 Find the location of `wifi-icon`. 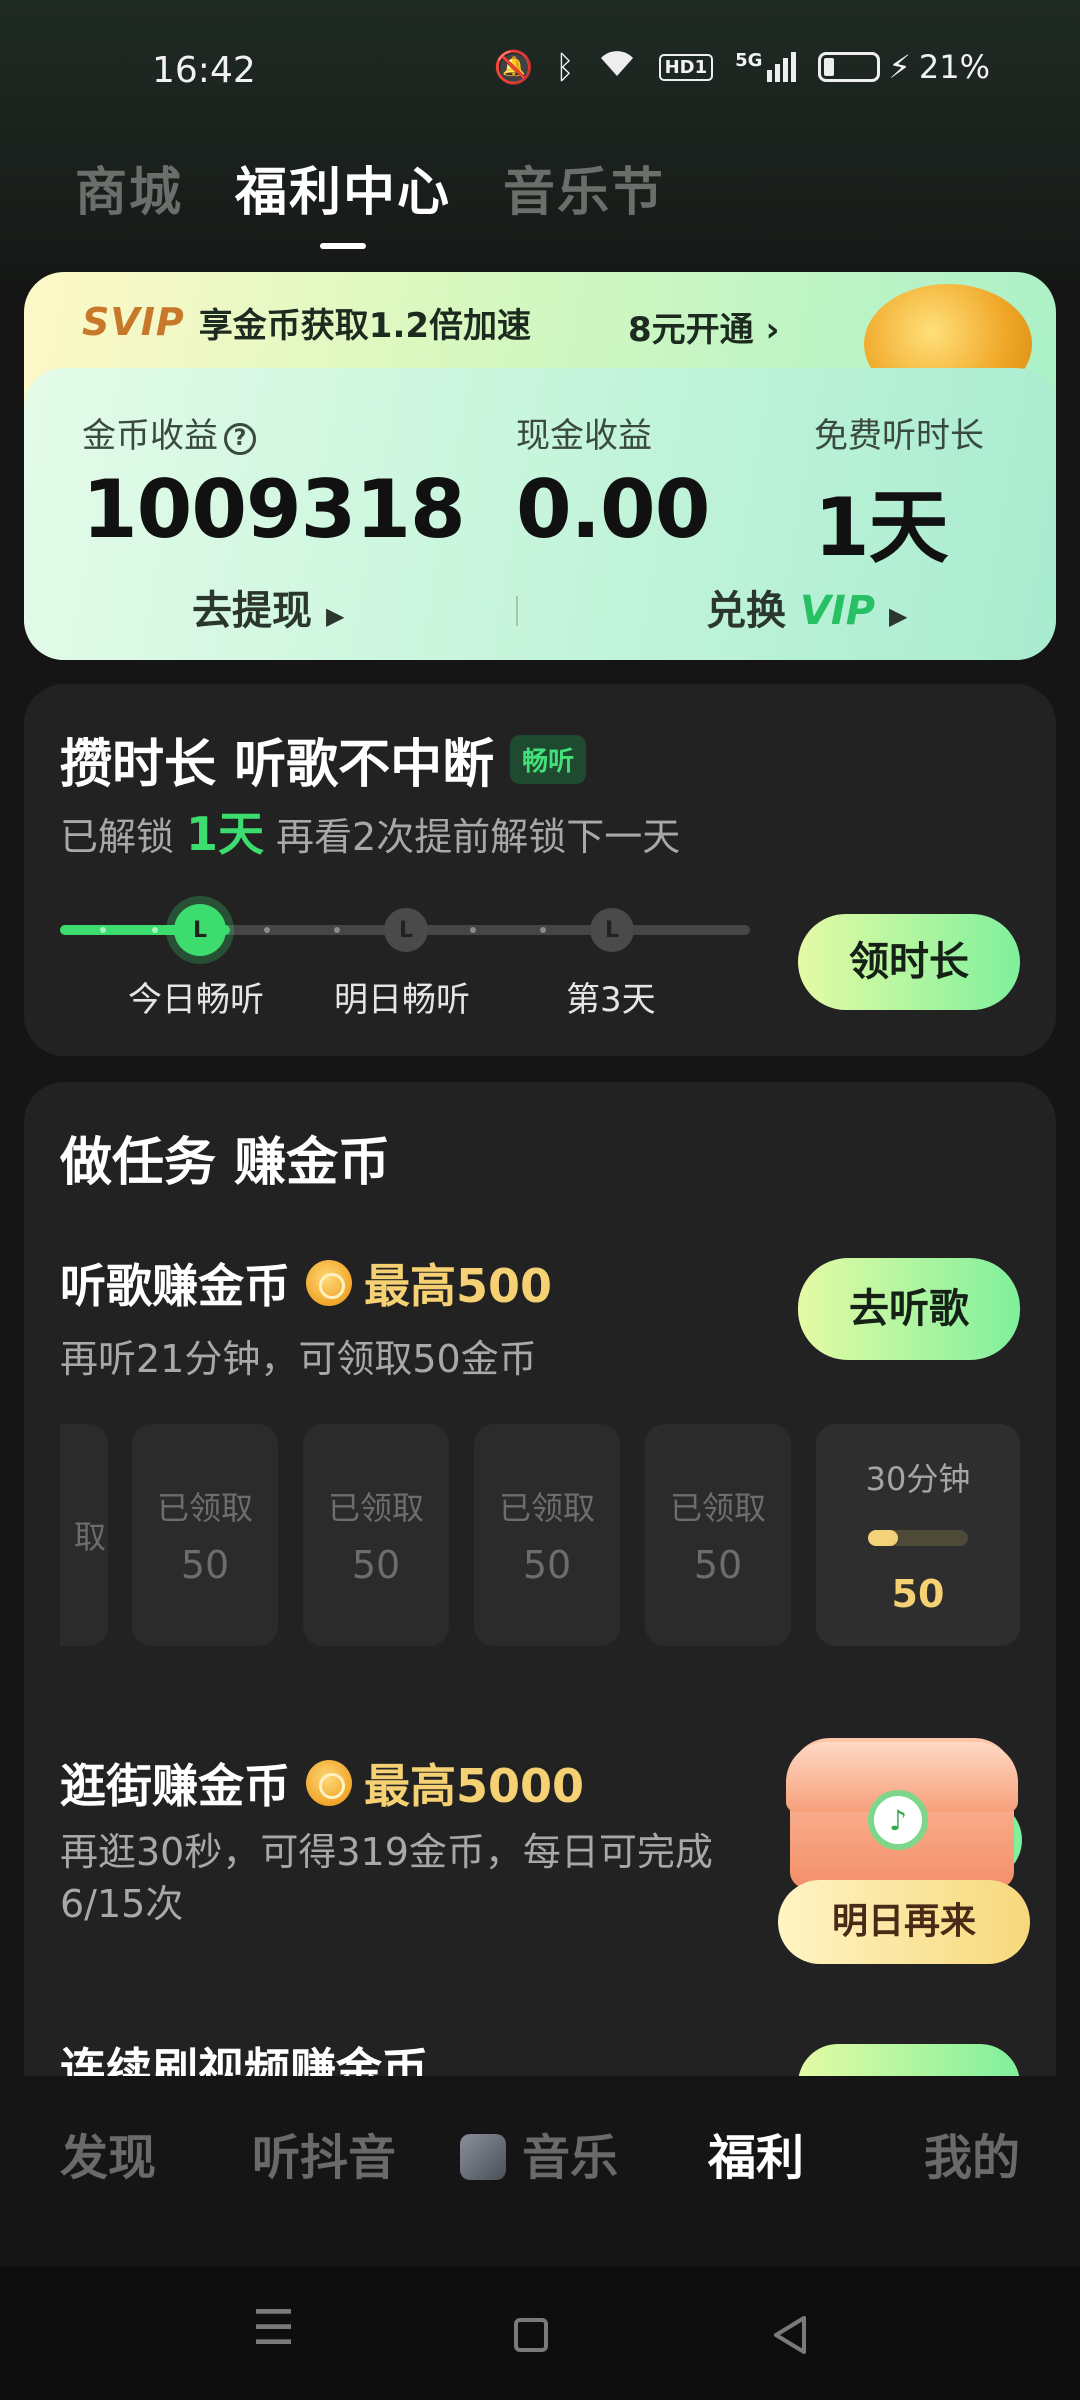

wifi-icon is located at coordinates (617, 67).